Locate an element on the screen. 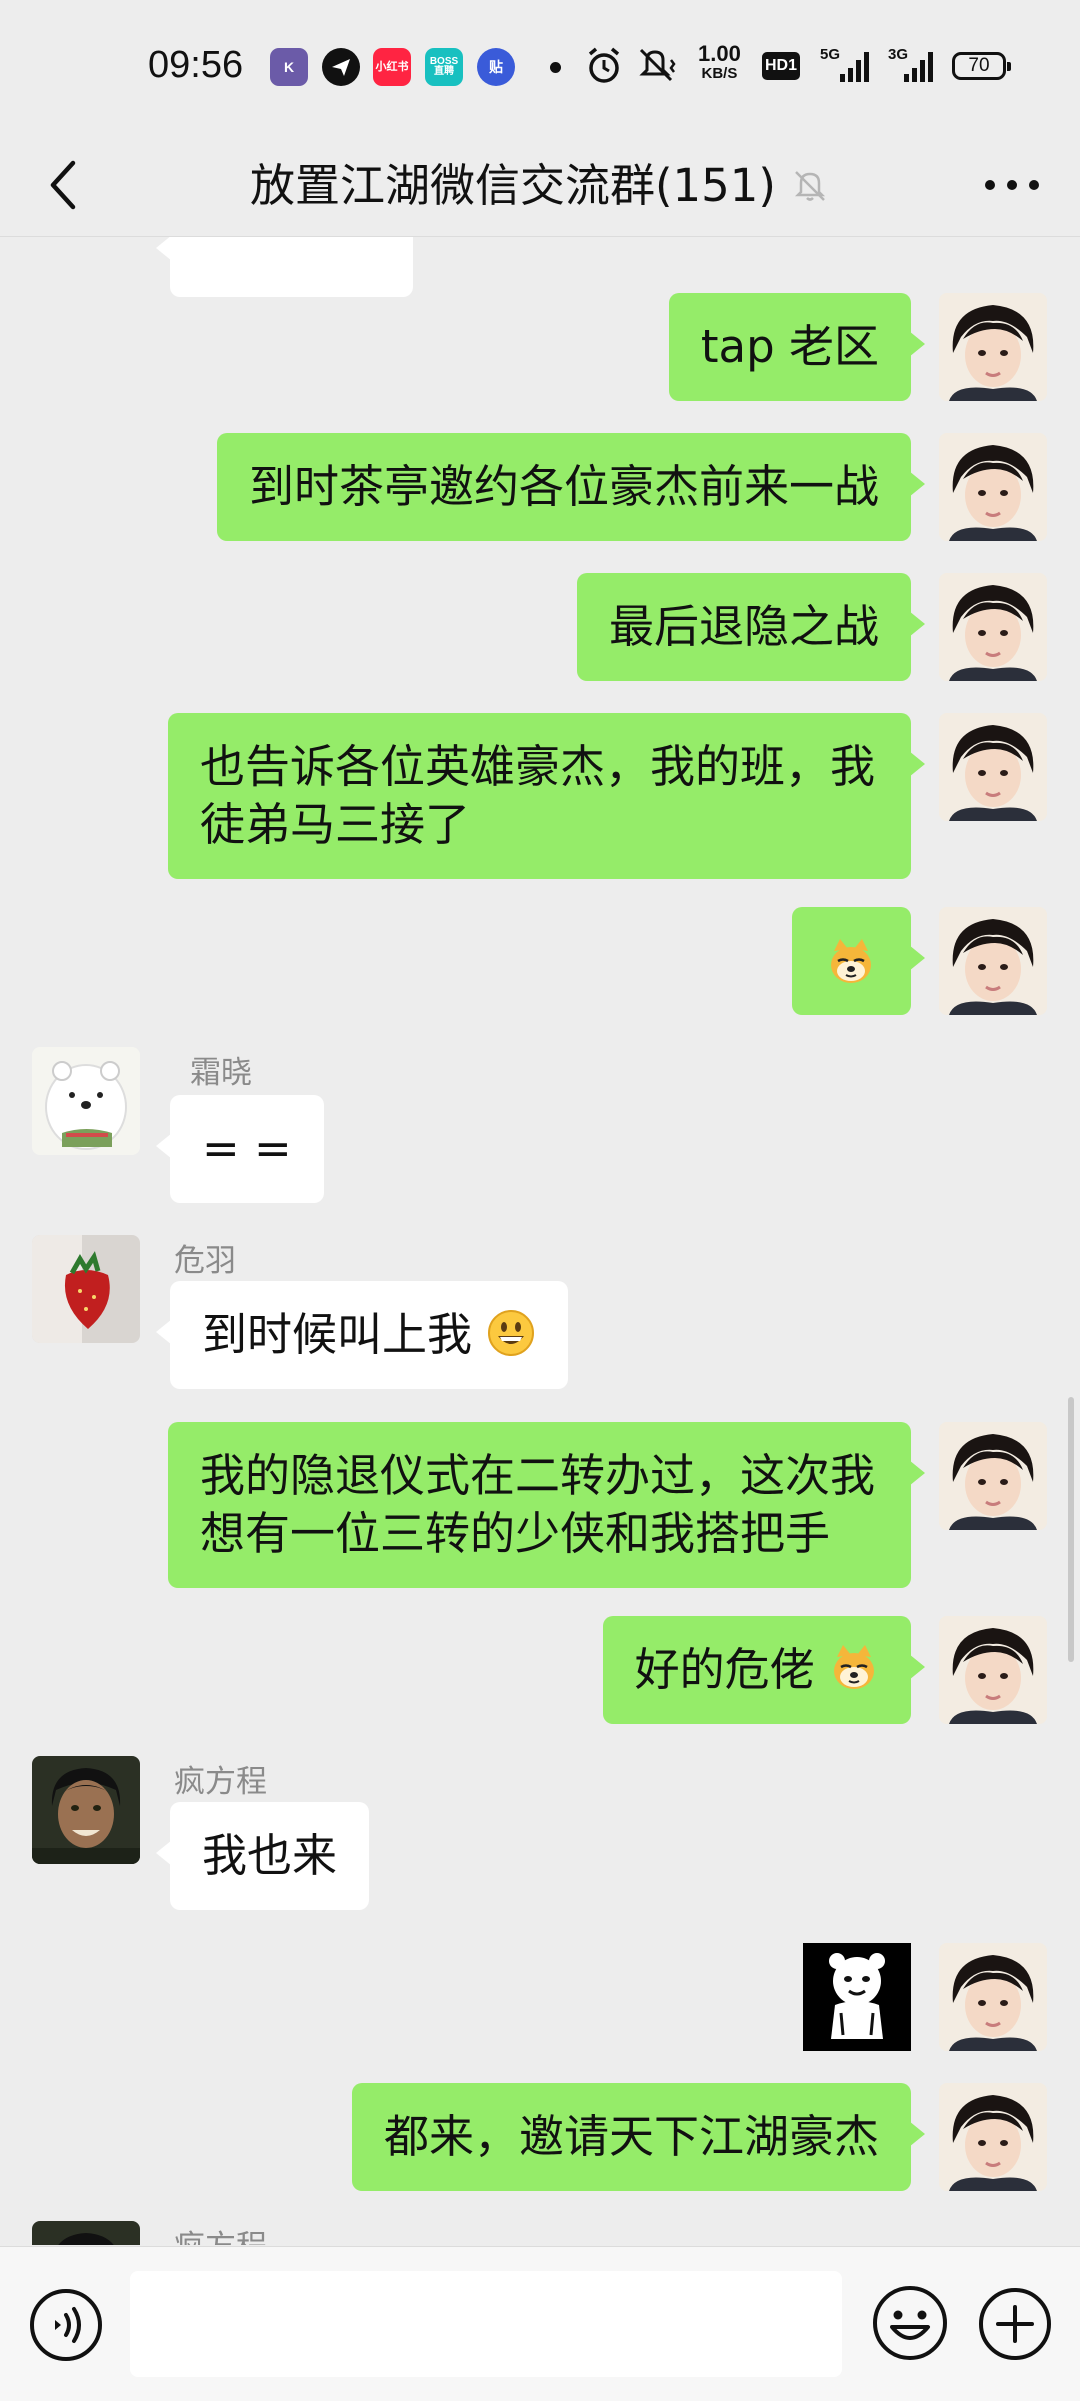 The image size is (1080, 2401). signal-strength-icon is located at coordinates (854, 67).